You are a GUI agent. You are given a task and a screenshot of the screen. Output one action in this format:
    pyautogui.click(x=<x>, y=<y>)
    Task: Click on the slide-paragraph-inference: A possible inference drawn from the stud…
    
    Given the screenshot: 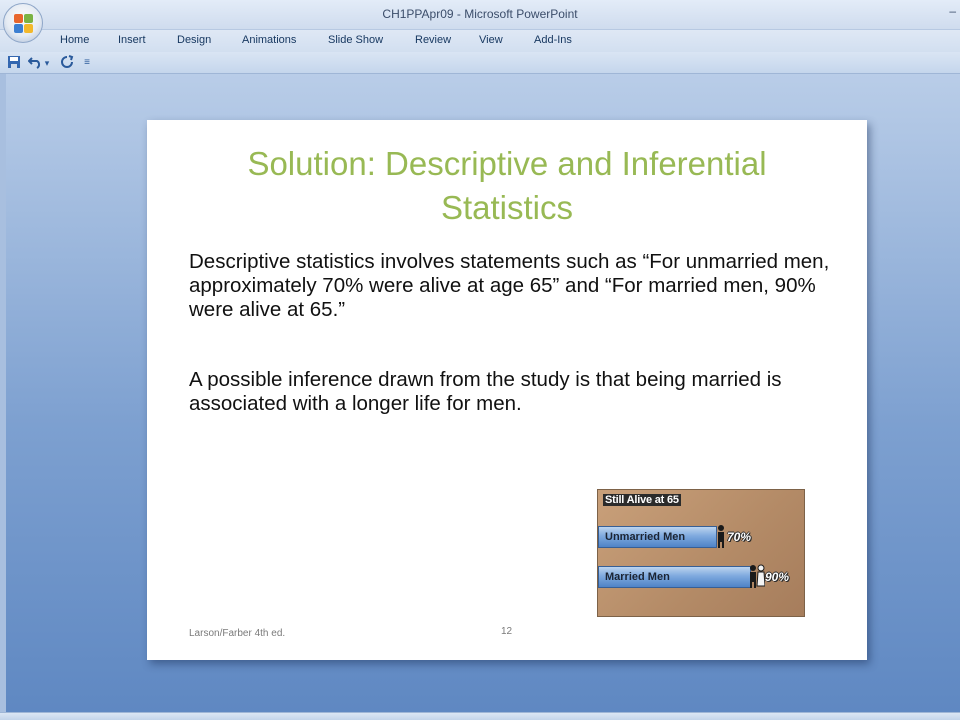 What is the action you would take?
    pyautogui.click(x=514, y=392)
    